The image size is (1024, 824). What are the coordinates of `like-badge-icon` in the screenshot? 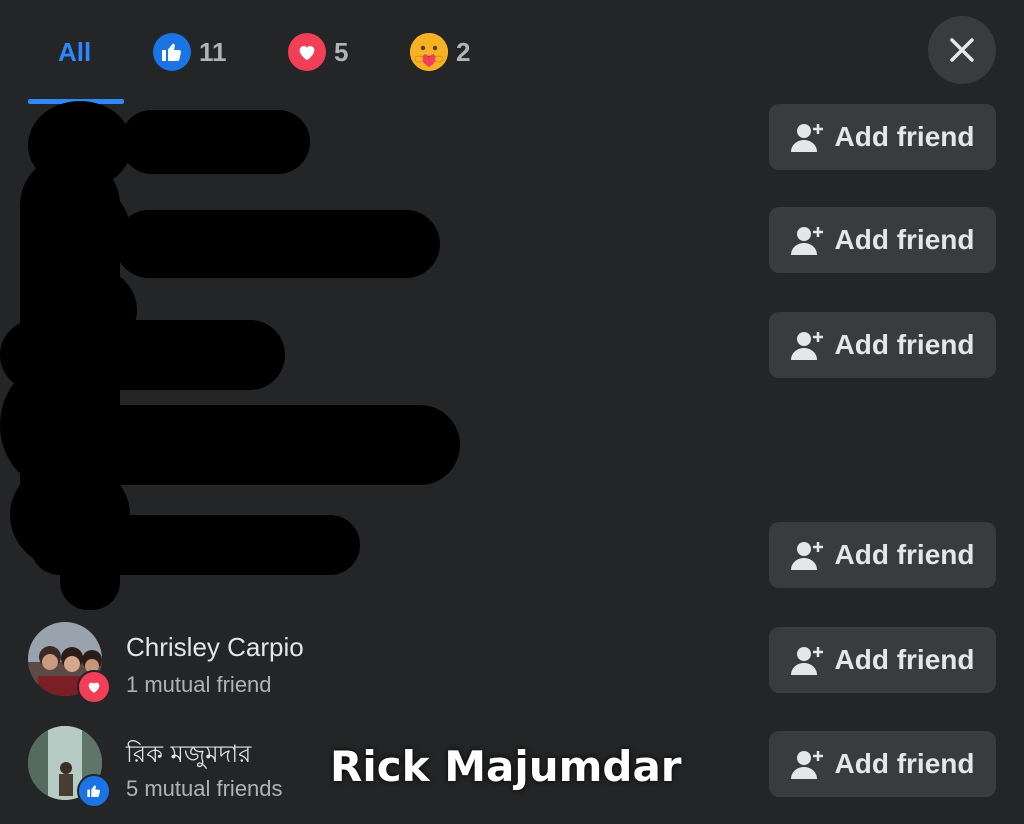 It's located at (94, 791).